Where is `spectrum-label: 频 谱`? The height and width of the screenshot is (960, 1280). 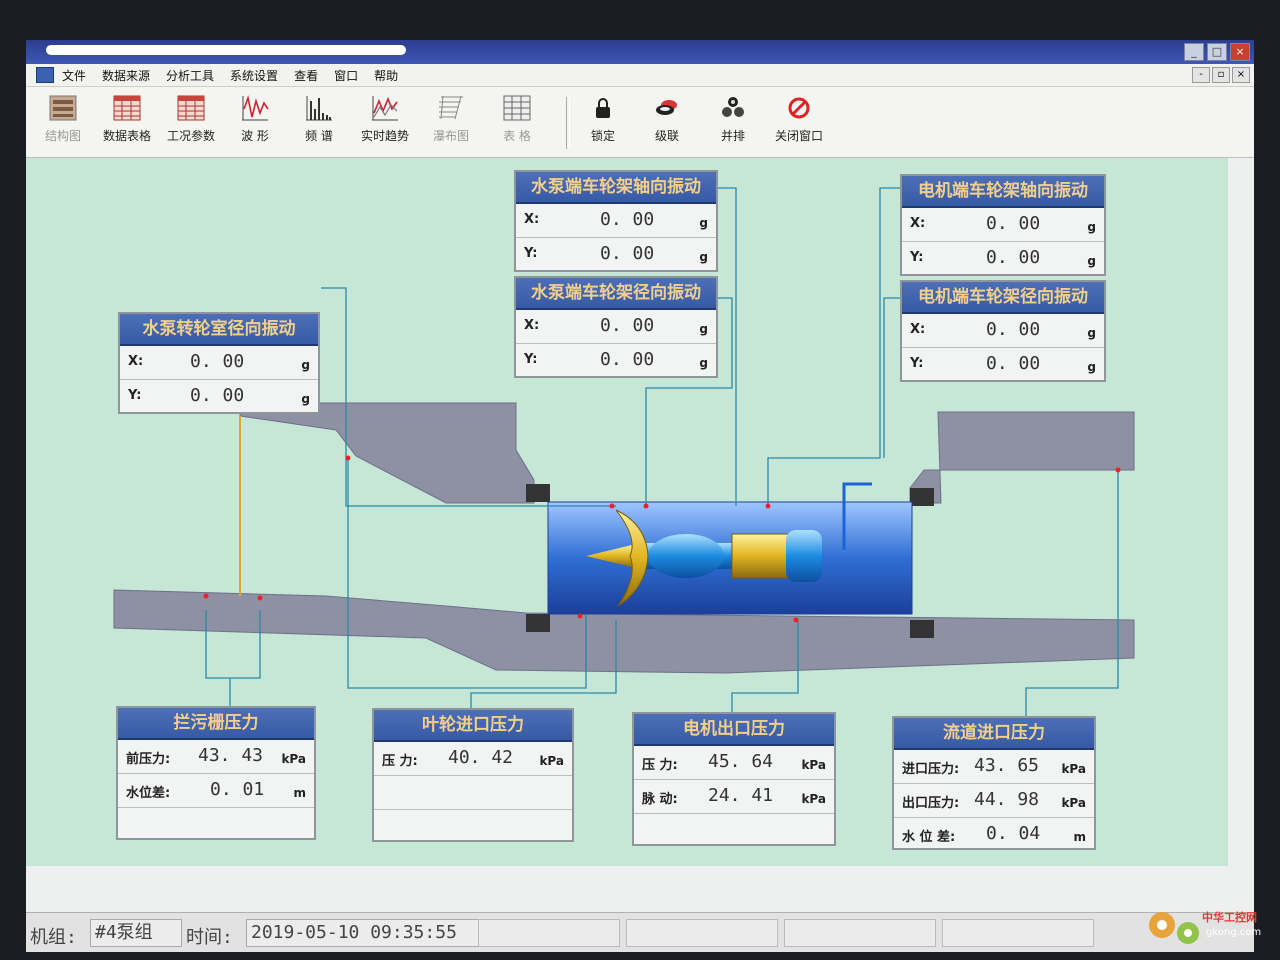
spectrum-label: 频 谱 is located at coordinates (319, 136).